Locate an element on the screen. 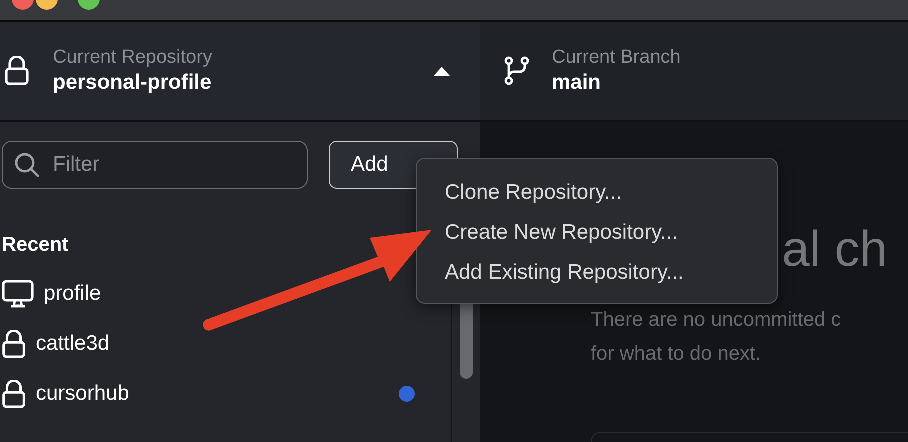 Image resolution: width=908 pixels, height=442 pixels. changes-heading: al ch is located at coordinates (835, 249).